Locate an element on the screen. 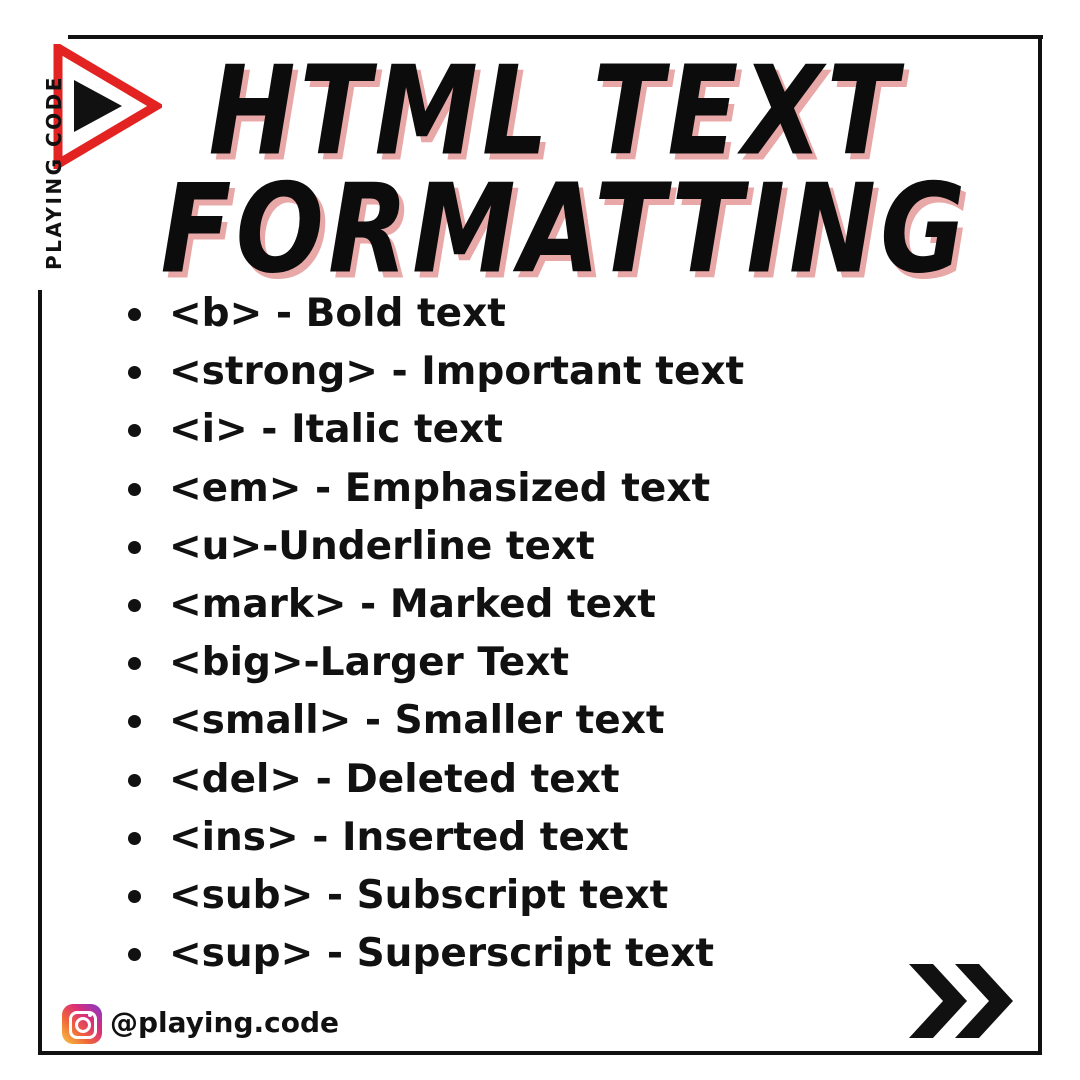 The image size is (1080, 1080). list-item: <i> - Italic text is located at coordinates (436, 435).